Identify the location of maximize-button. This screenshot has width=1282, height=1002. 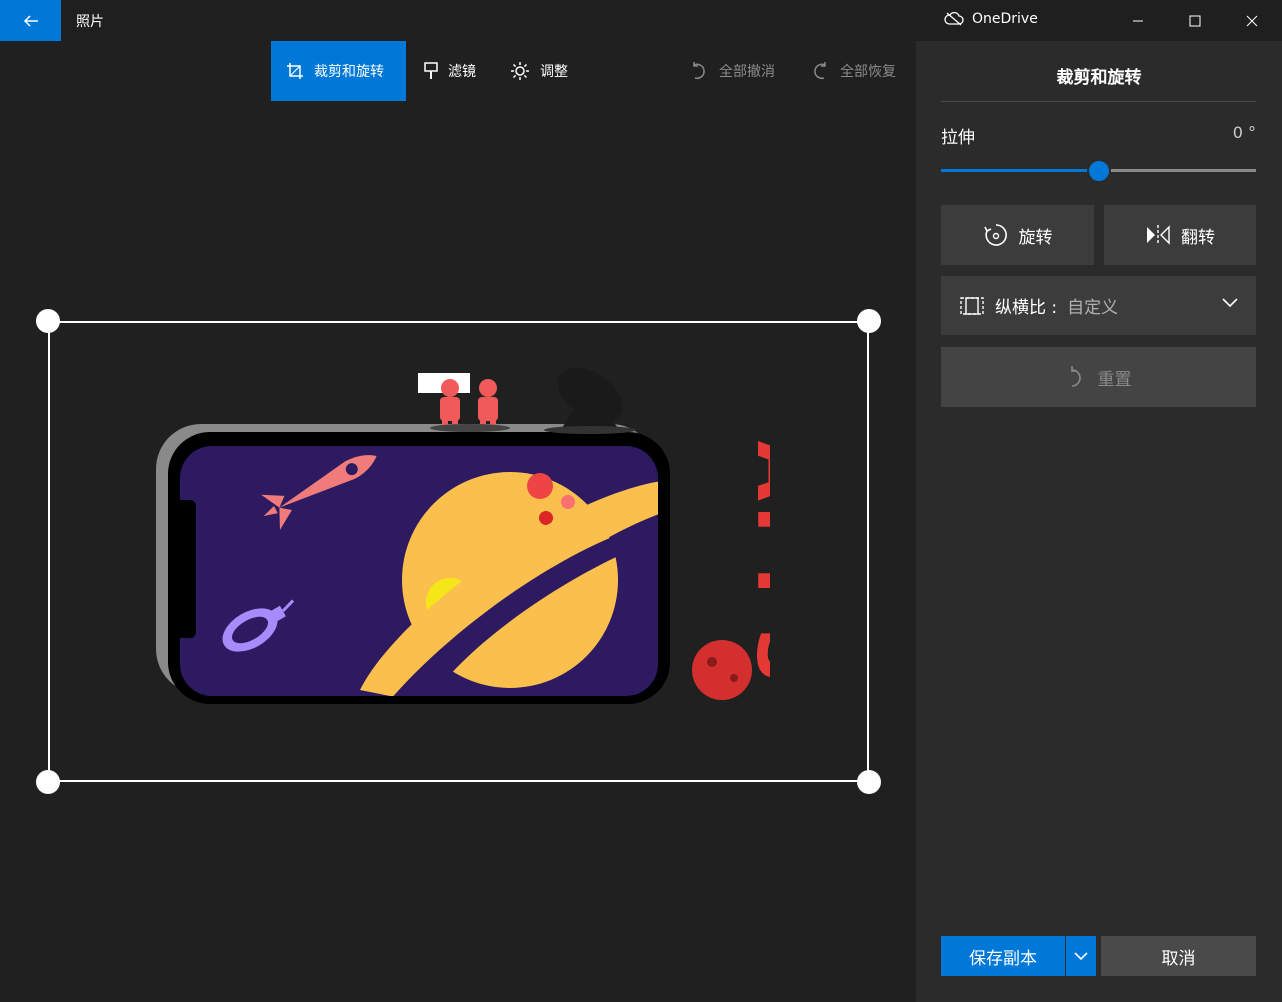
(1194, 20).